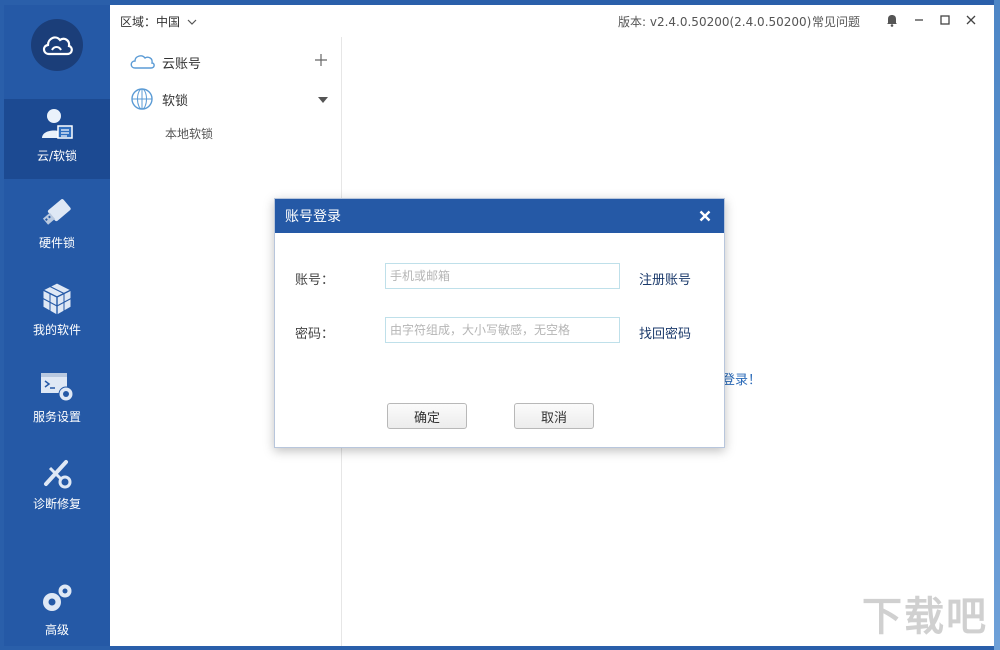  Describe the element at coordinates (502, 276) in the screenshot. I see `account-input` at that location.